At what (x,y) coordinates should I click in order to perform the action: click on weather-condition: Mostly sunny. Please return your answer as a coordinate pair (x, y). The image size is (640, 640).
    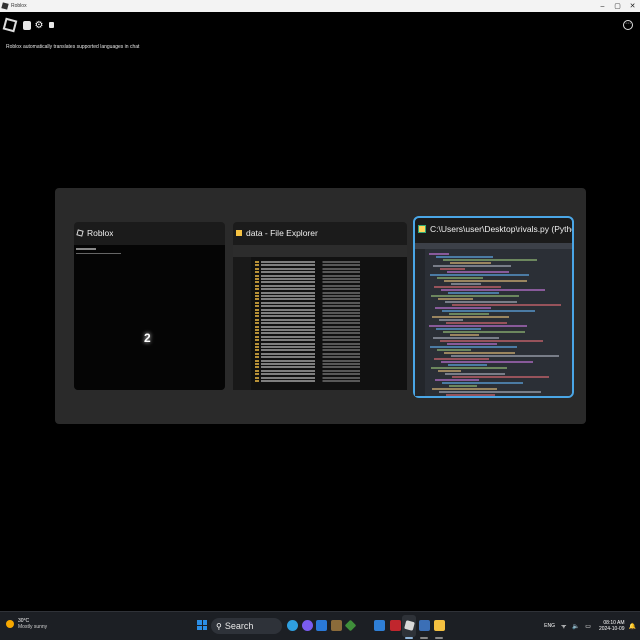
    Looking at the image, I should click on (33, 627).